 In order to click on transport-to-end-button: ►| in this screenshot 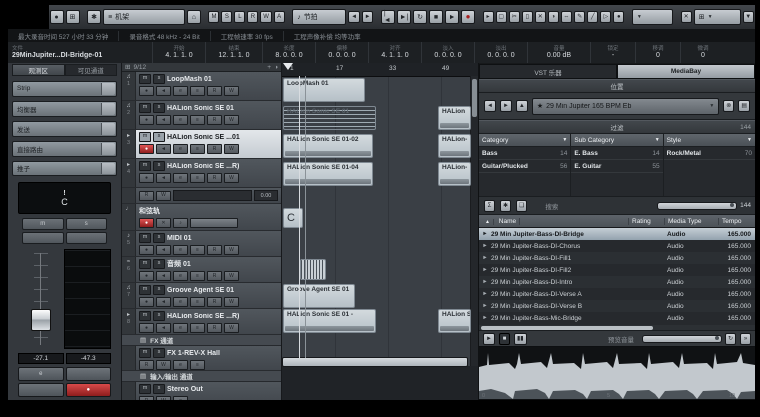, I will do `click(404, 17)`.